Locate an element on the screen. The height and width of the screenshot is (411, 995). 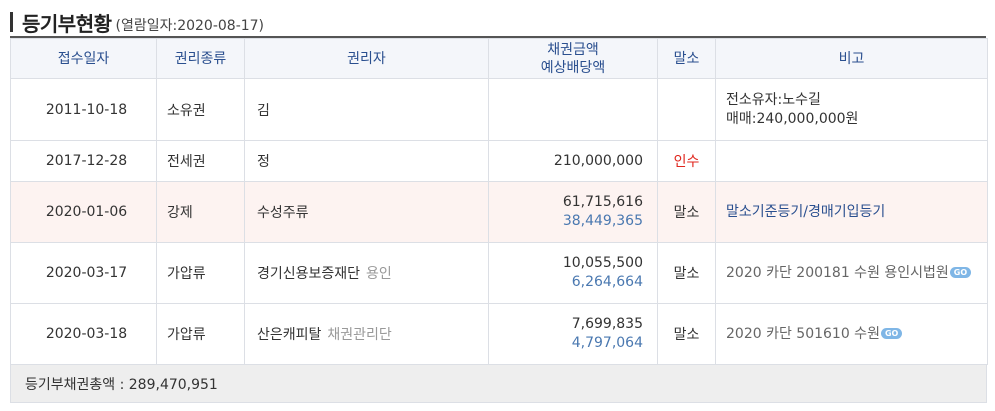
row-malso is located at coordinates (686, 109).